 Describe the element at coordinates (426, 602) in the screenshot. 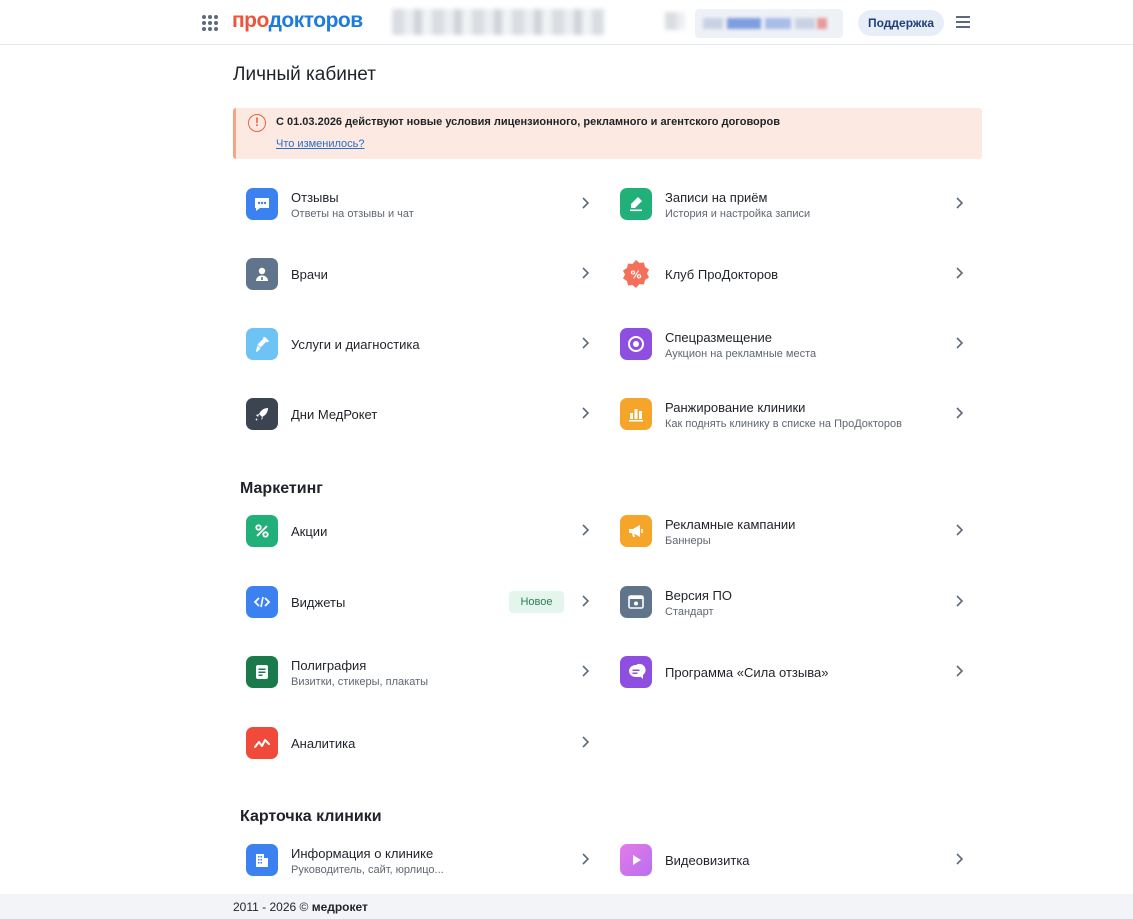

I see `menu-item-widgets: Виджеты Новое` at that location.